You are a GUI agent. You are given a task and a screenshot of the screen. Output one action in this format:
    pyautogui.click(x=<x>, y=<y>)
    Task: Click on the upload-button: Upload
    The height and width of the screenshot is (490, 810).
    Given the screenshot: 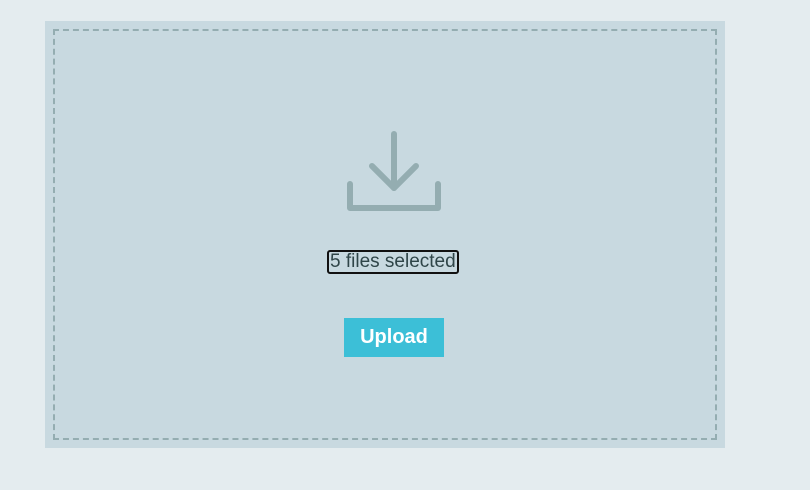 What is the action you would take?
    pyautogui.click(x=394, y=337)
    